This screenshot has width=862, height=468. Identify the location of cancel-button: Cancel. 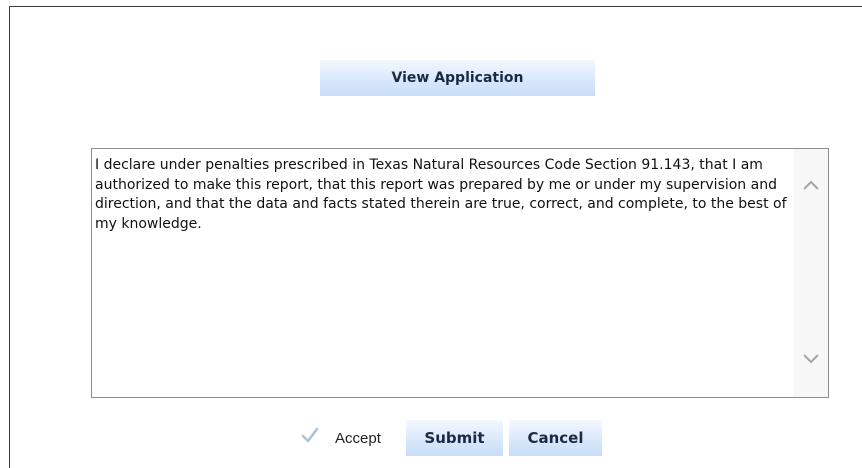
(555, 438).